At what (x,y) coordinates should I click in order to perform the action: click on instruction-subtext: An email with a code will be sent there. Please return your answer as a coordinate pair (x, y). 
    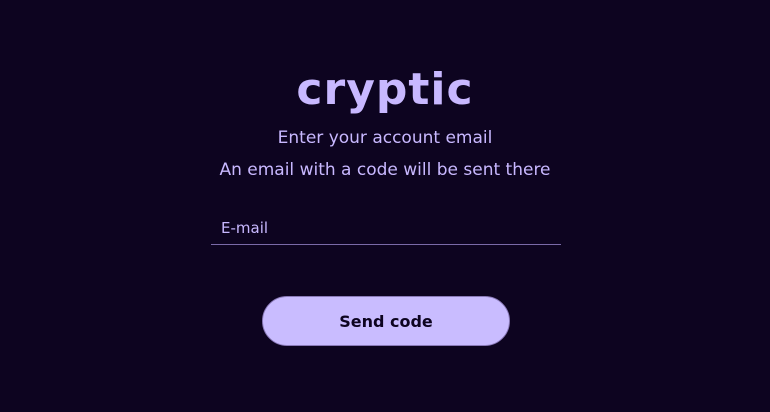
    Looking at the image, I should click on (385, 170).